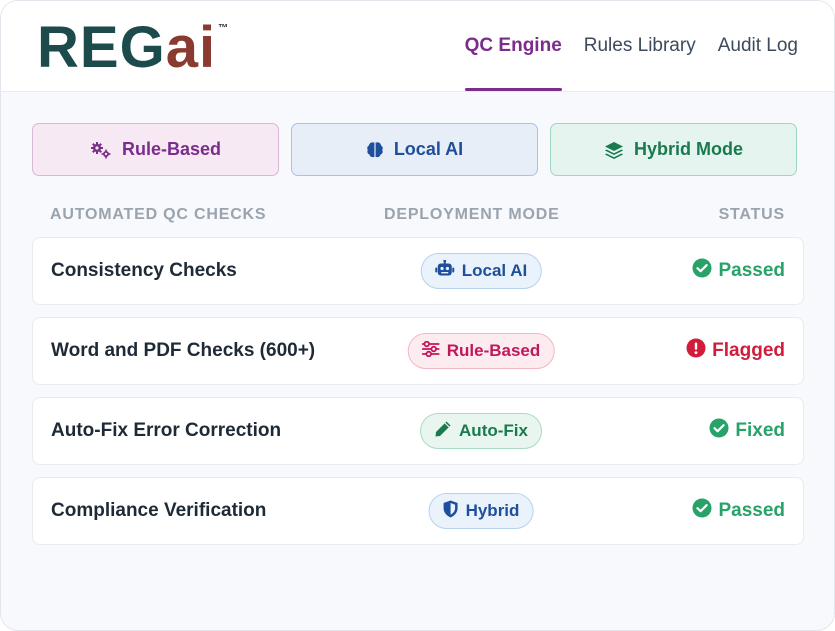 The image size is (835, 631). I want to click on status-label: Fixed, so click(760, 430).